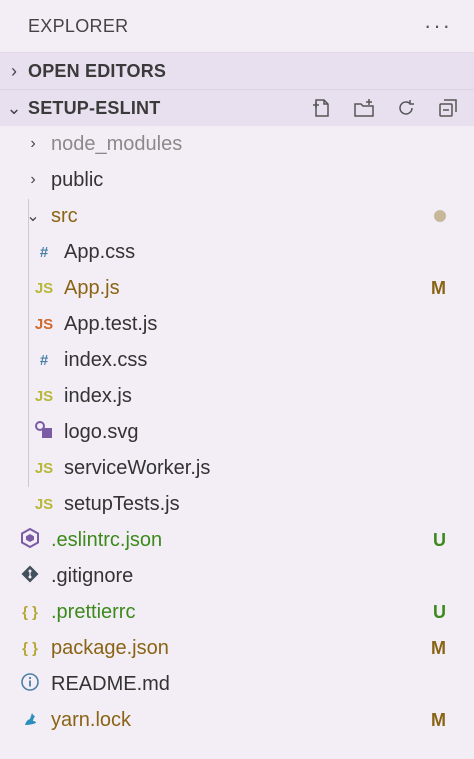 The height and width of the screenshot is (759, 474). I want to click on yarn-icon, so click(30, 720).